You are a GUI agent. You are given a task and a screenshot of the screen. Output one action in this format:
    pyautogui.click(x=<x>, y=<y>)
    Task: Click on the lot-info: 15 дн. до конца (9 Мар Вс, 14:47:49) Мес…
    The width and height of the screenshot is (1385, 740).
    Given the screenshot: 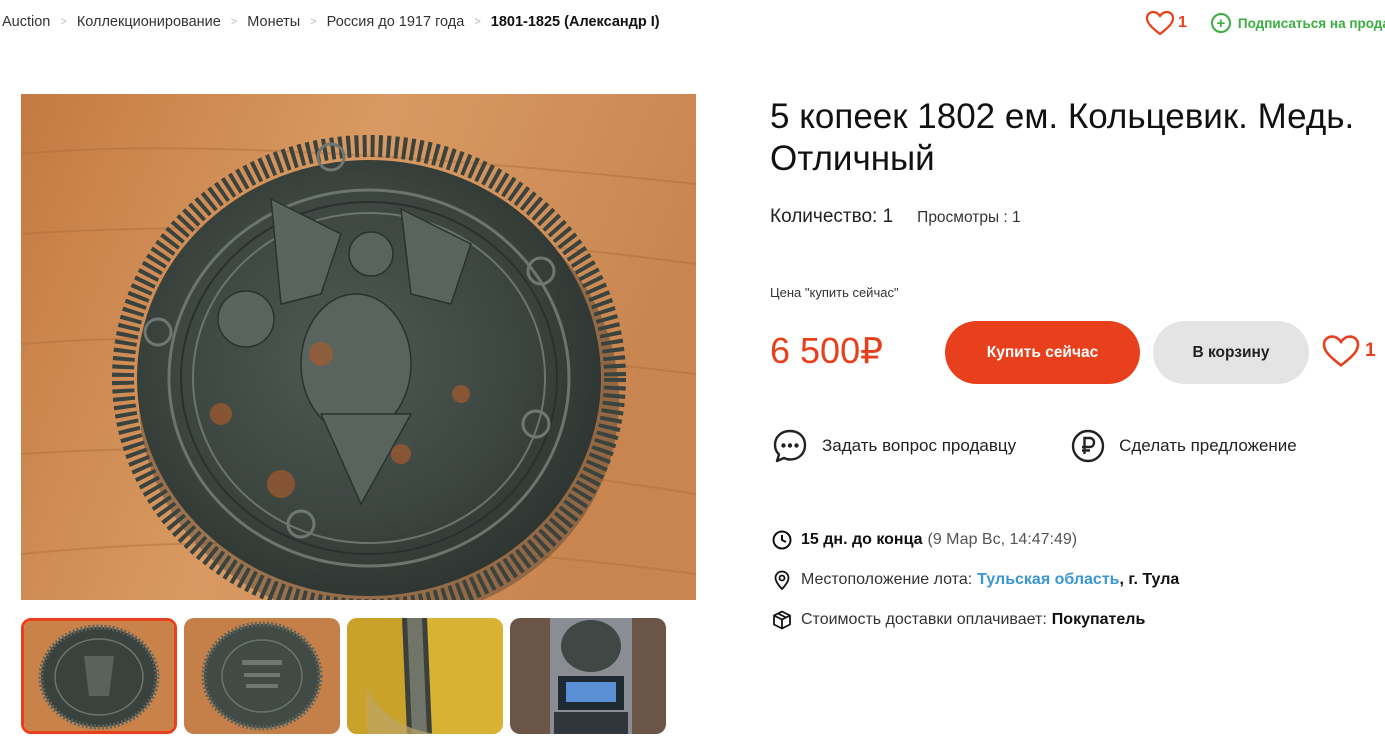 What is the action you would take?
    pyautogui.click(x=975, y=580)
    